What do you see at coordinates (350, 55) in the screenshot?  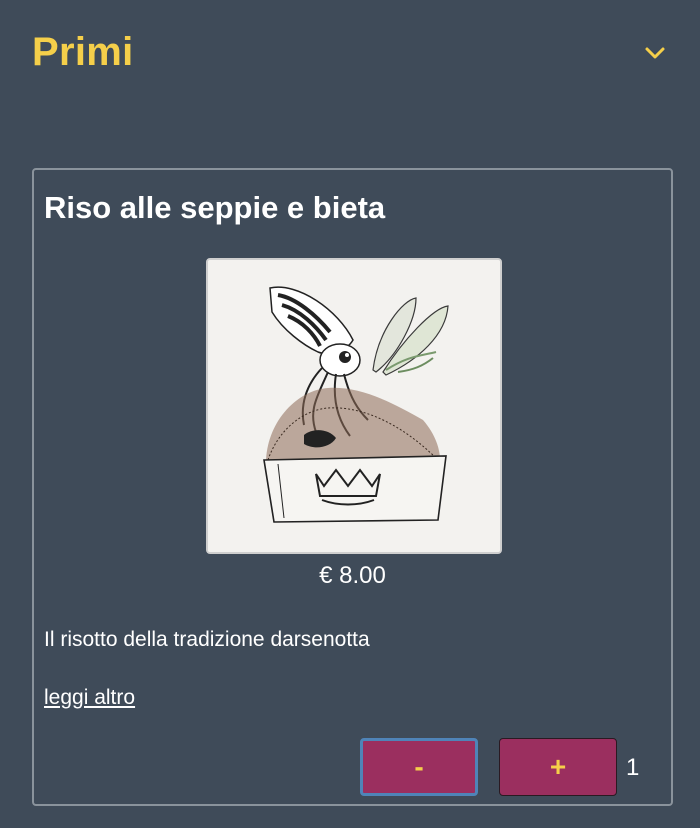 I see `section-header: Primi` at bounding box center [350, 55].